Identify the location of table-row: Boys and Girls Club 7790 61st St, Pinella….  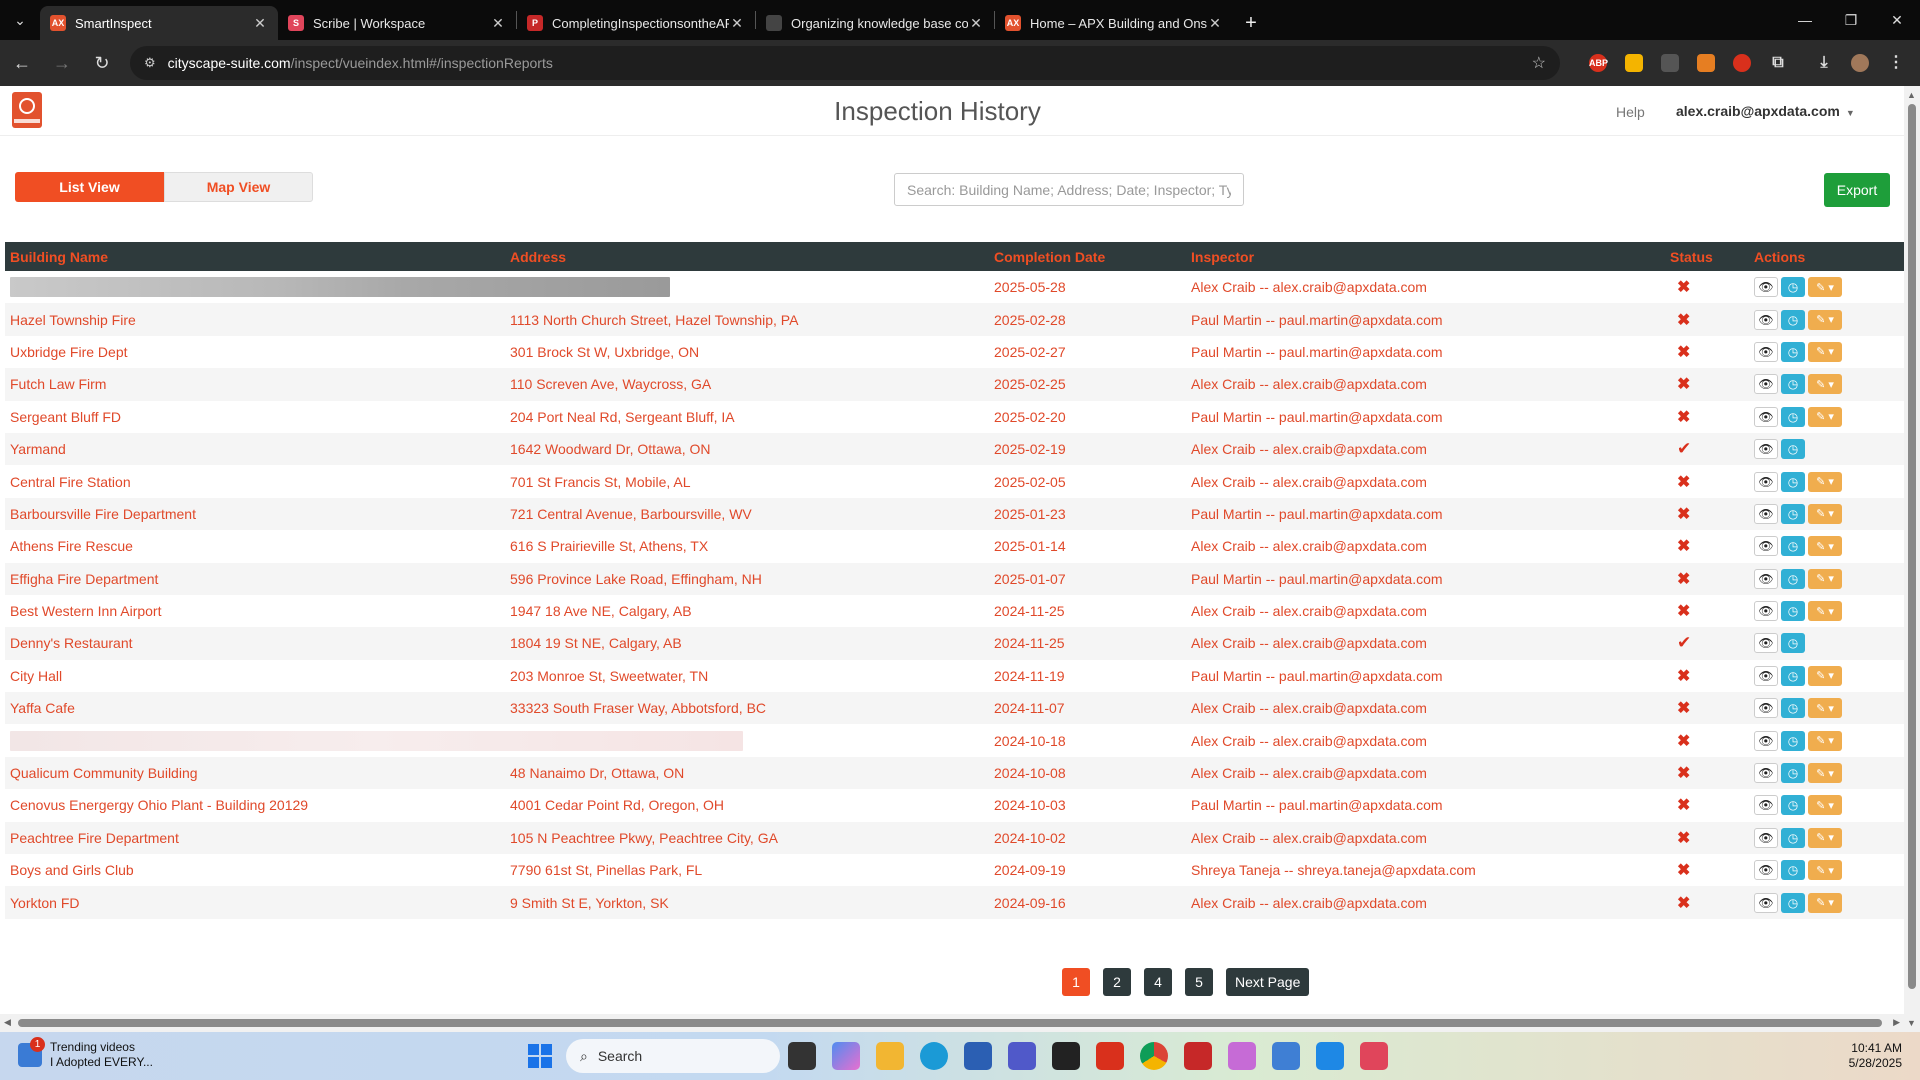
(954, 870).